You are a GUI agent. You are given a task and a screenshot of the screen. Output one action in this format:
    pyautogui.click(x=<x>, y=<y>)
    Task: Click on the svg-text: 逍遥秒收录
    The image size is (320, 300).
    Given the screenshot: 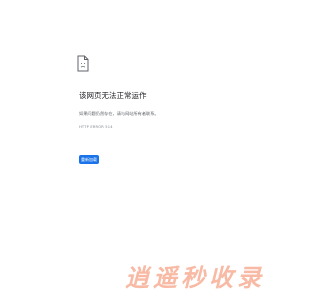 What is the action you would take?
    pyautogui.click(x=195, y=277)
    